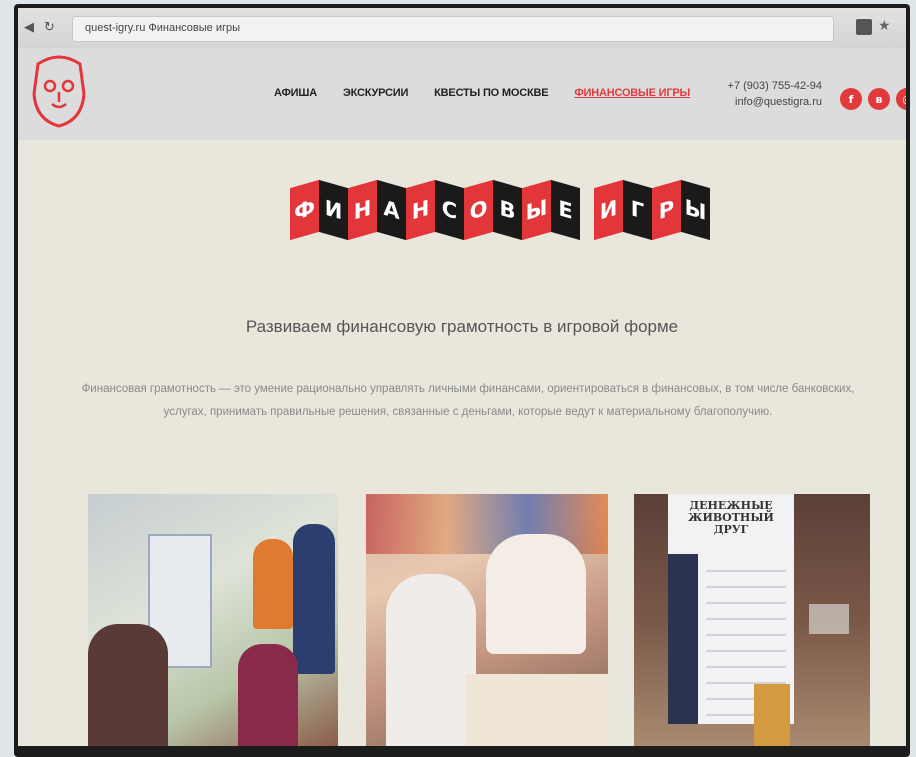  What do you see at coordinates (587, 210) in the screenshot?
I see `banner-gap` at bounding box center [587, 210].